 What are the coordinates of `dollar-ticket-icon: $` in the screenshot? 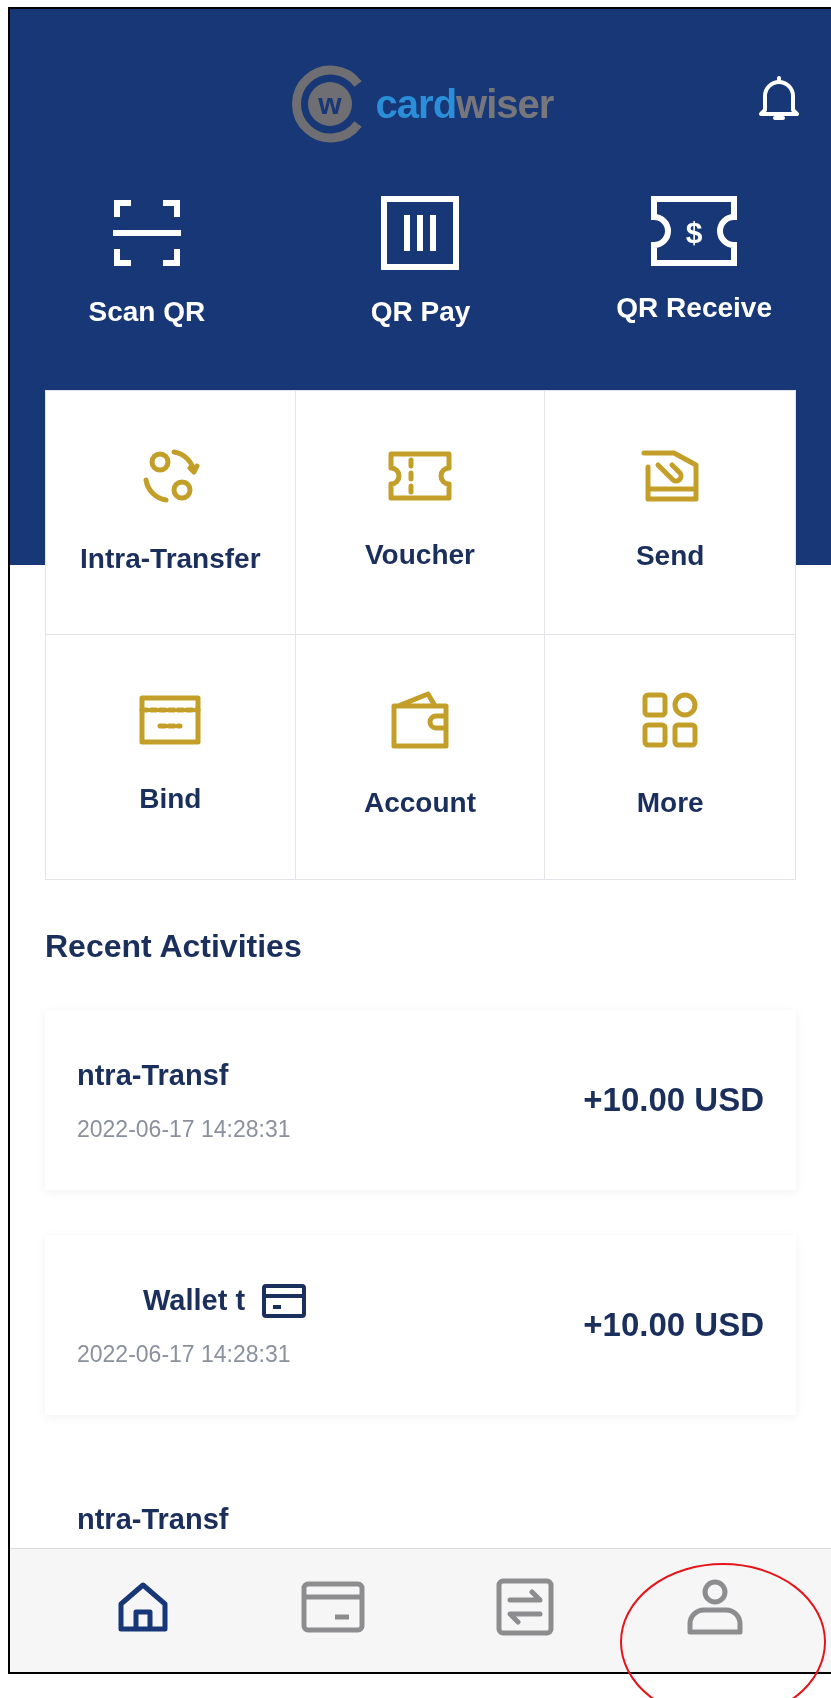 It's located at (694, 231).